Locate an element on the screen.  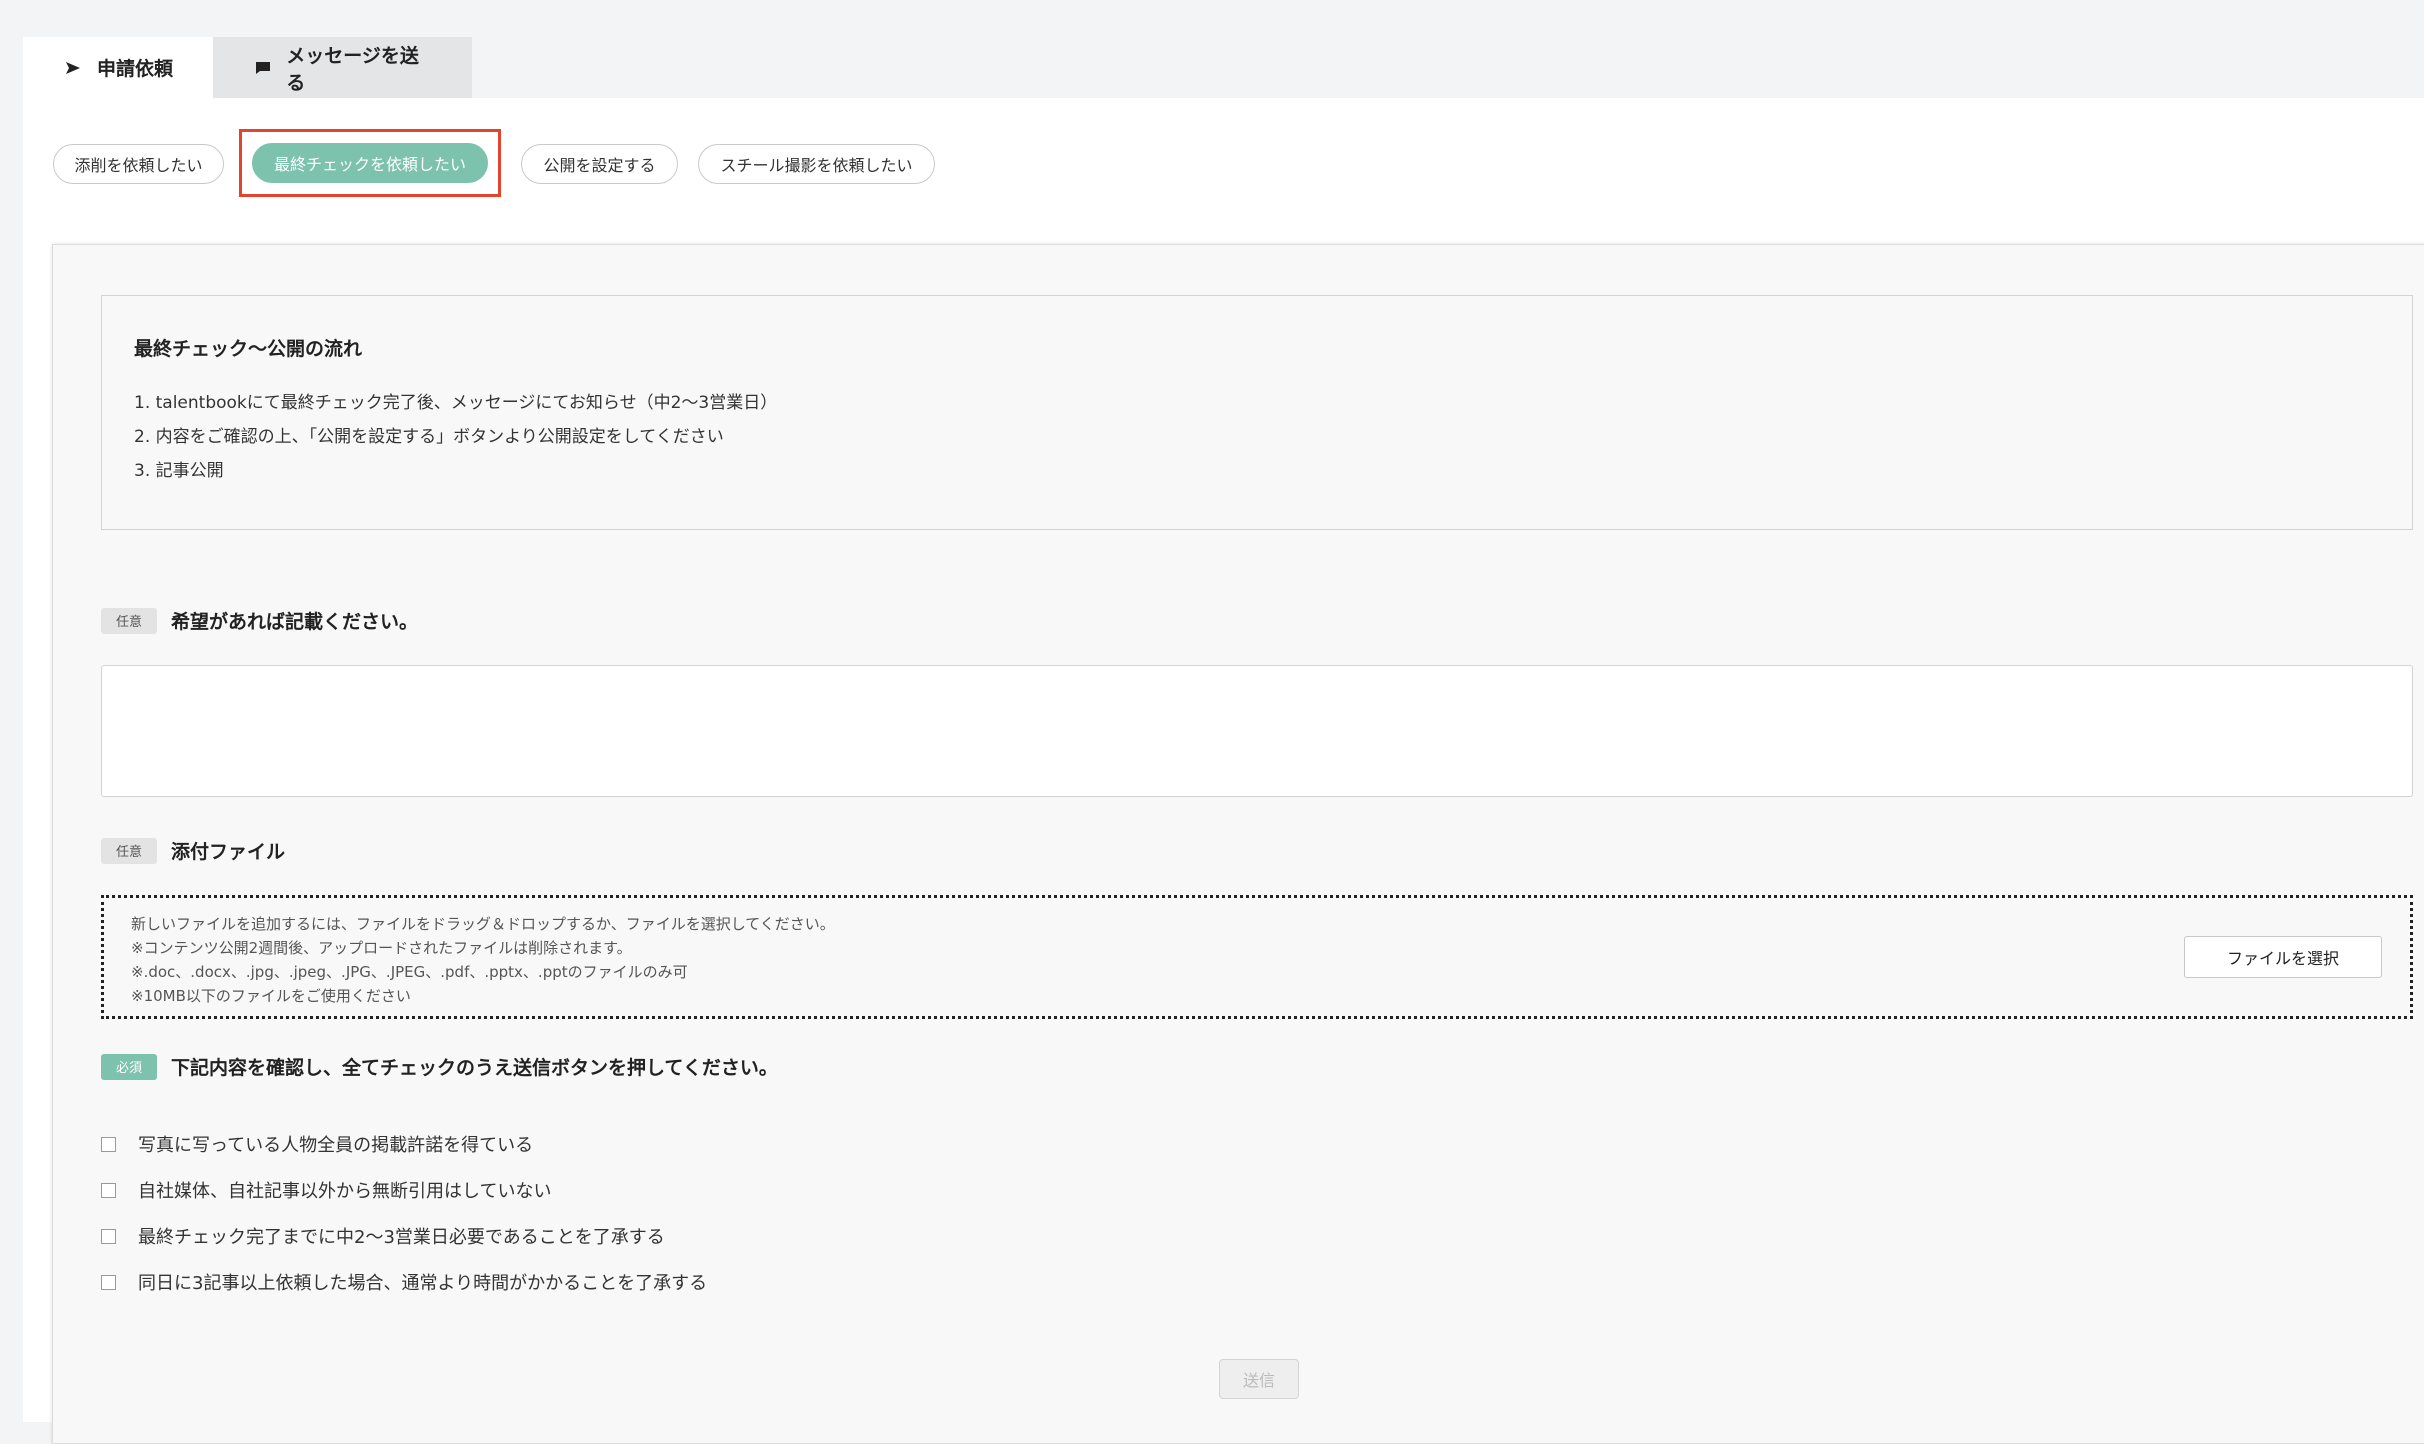
request-type-publish-button: 公開を設定する is located at coordinates (599, 163).